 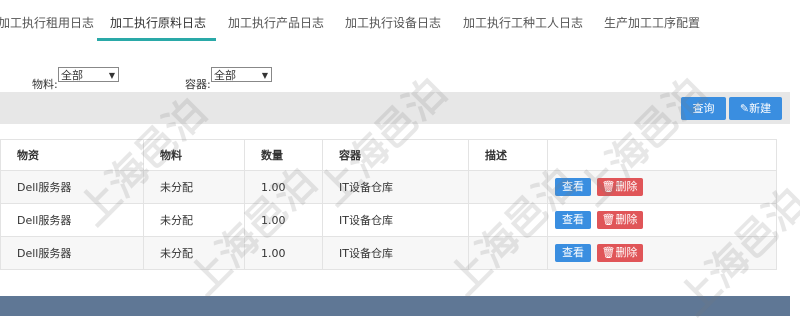 What do you see at coordinates (652, 22) in the screenshot?
I see `tab-process-config: 生产加工工序配置` at bounding box center [652, 22].